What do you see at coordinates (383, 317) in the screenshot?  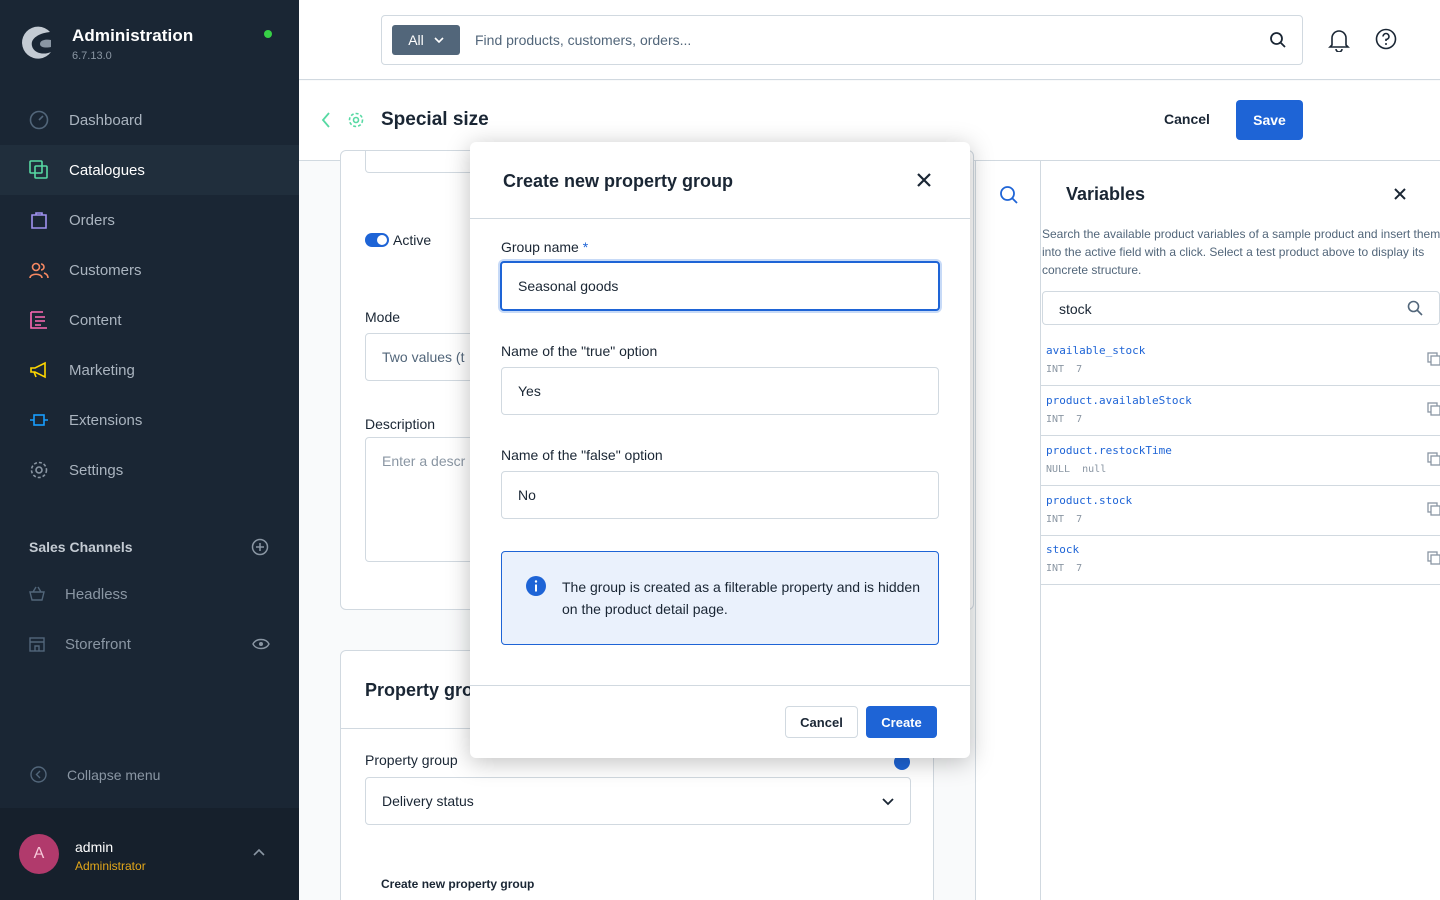 I see `mode-label: Mode` at bounding box center [383, 317].